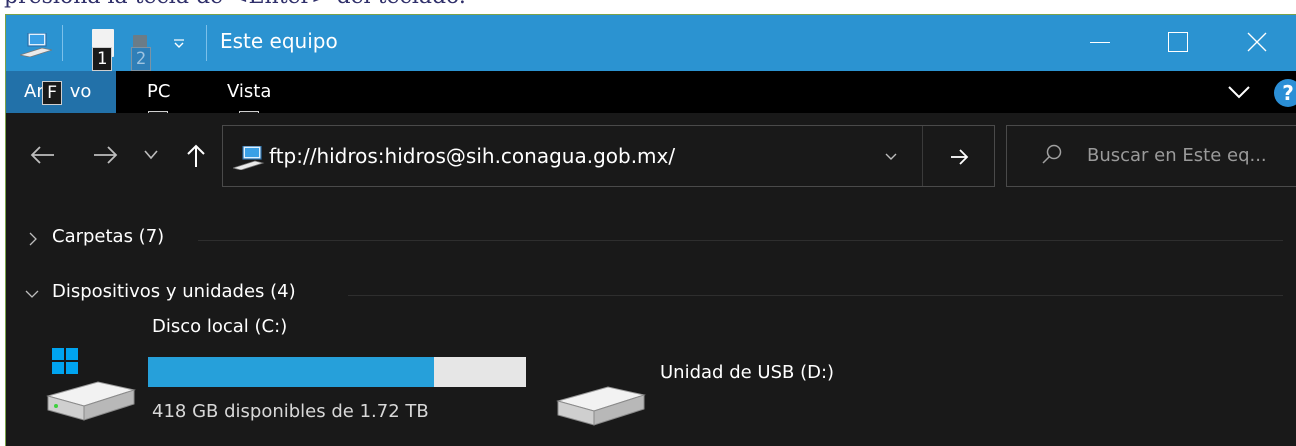  I want to click on customize-toolbar-chevron-icon, so click(179, 44).